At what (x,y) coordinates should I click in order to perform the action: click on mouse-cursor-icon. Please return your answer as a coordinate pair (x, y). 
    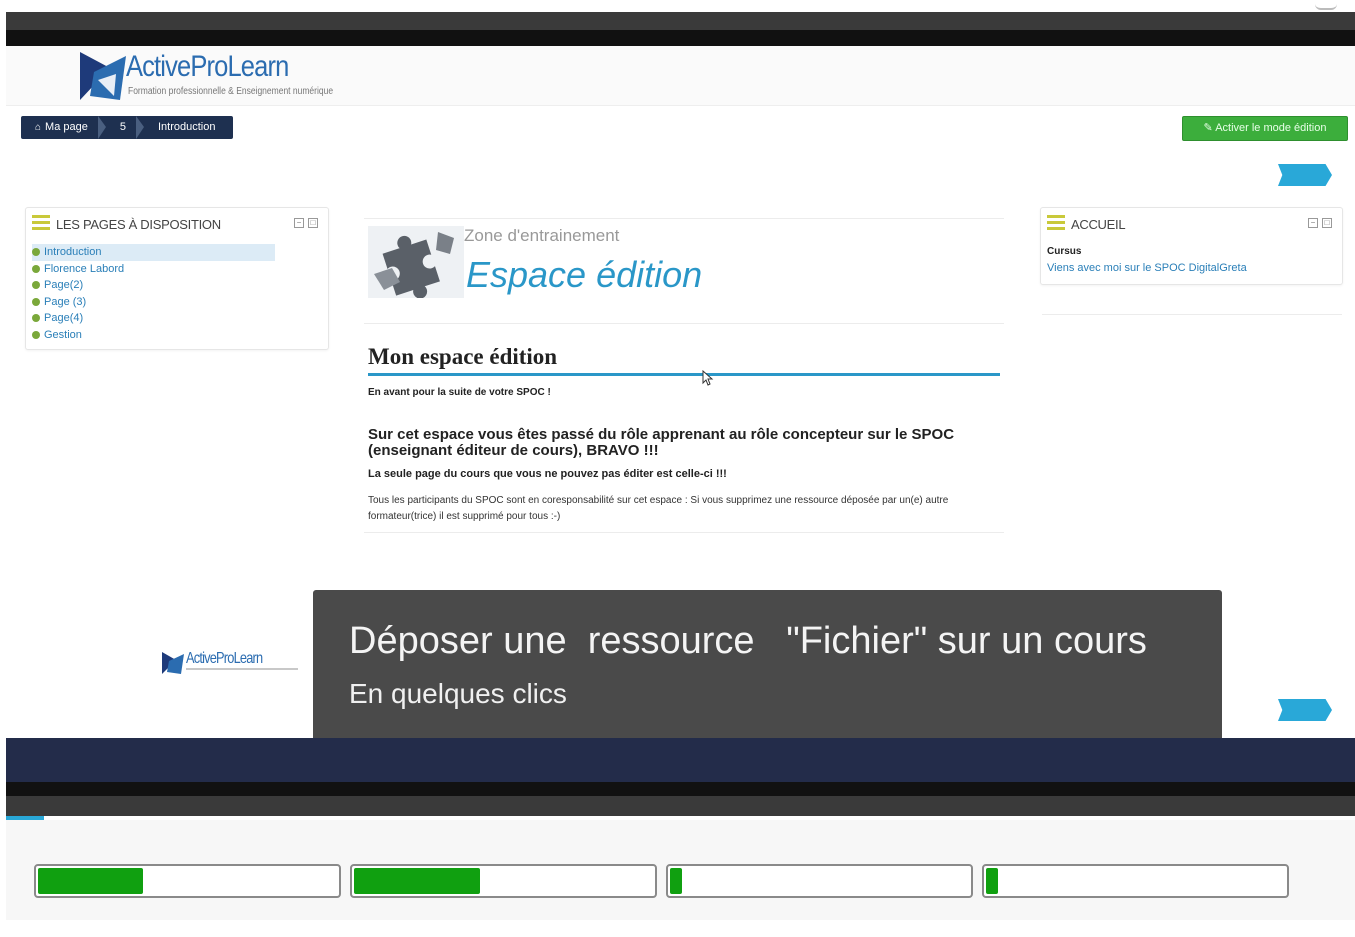
    Looking at the image, I should click on (708, 378).